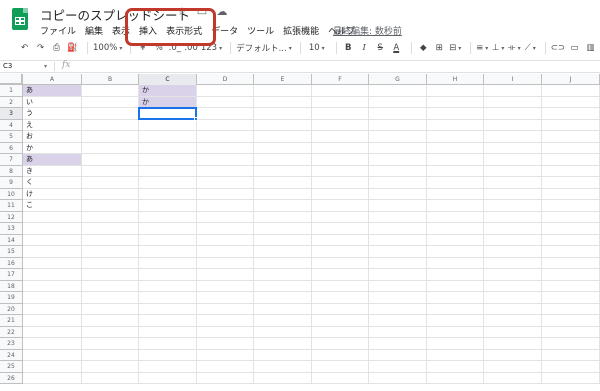 The image size is (600, 391). Describe the element at coordinates (222, 11) in the screenshot. I see `cloud-status-icon: ☁` at that location.